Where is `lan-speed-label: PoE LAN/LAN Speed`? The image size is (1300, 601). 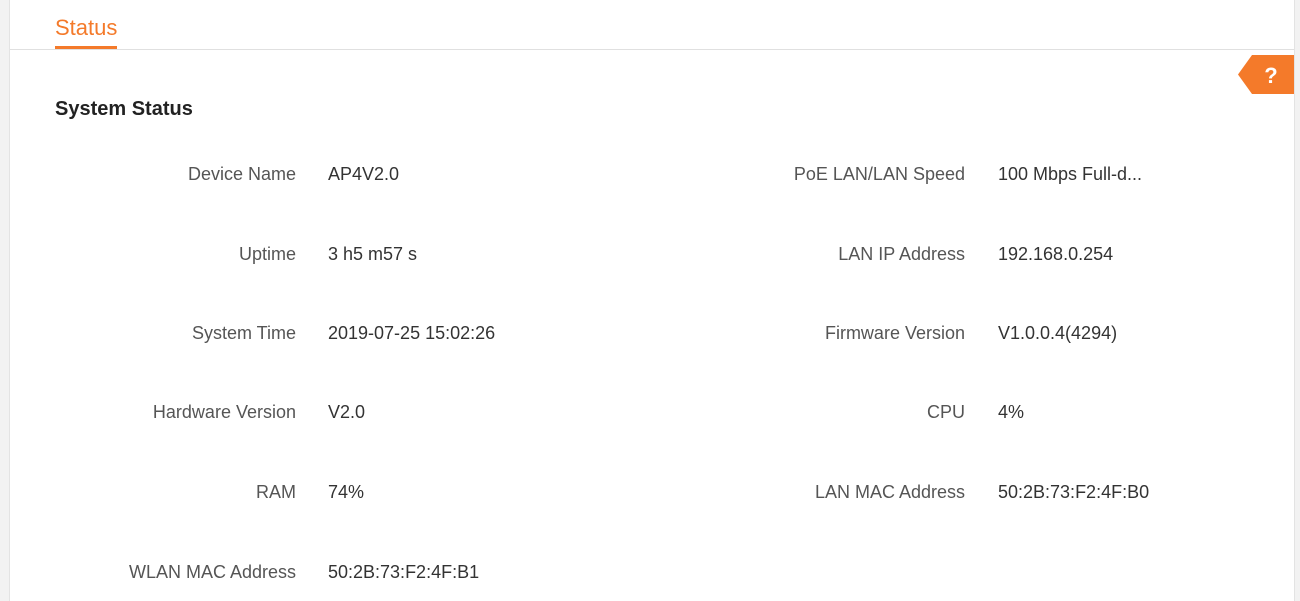 lan-speed-label: PoE LAN/LAN Speed is located at coordinates (879, 174).